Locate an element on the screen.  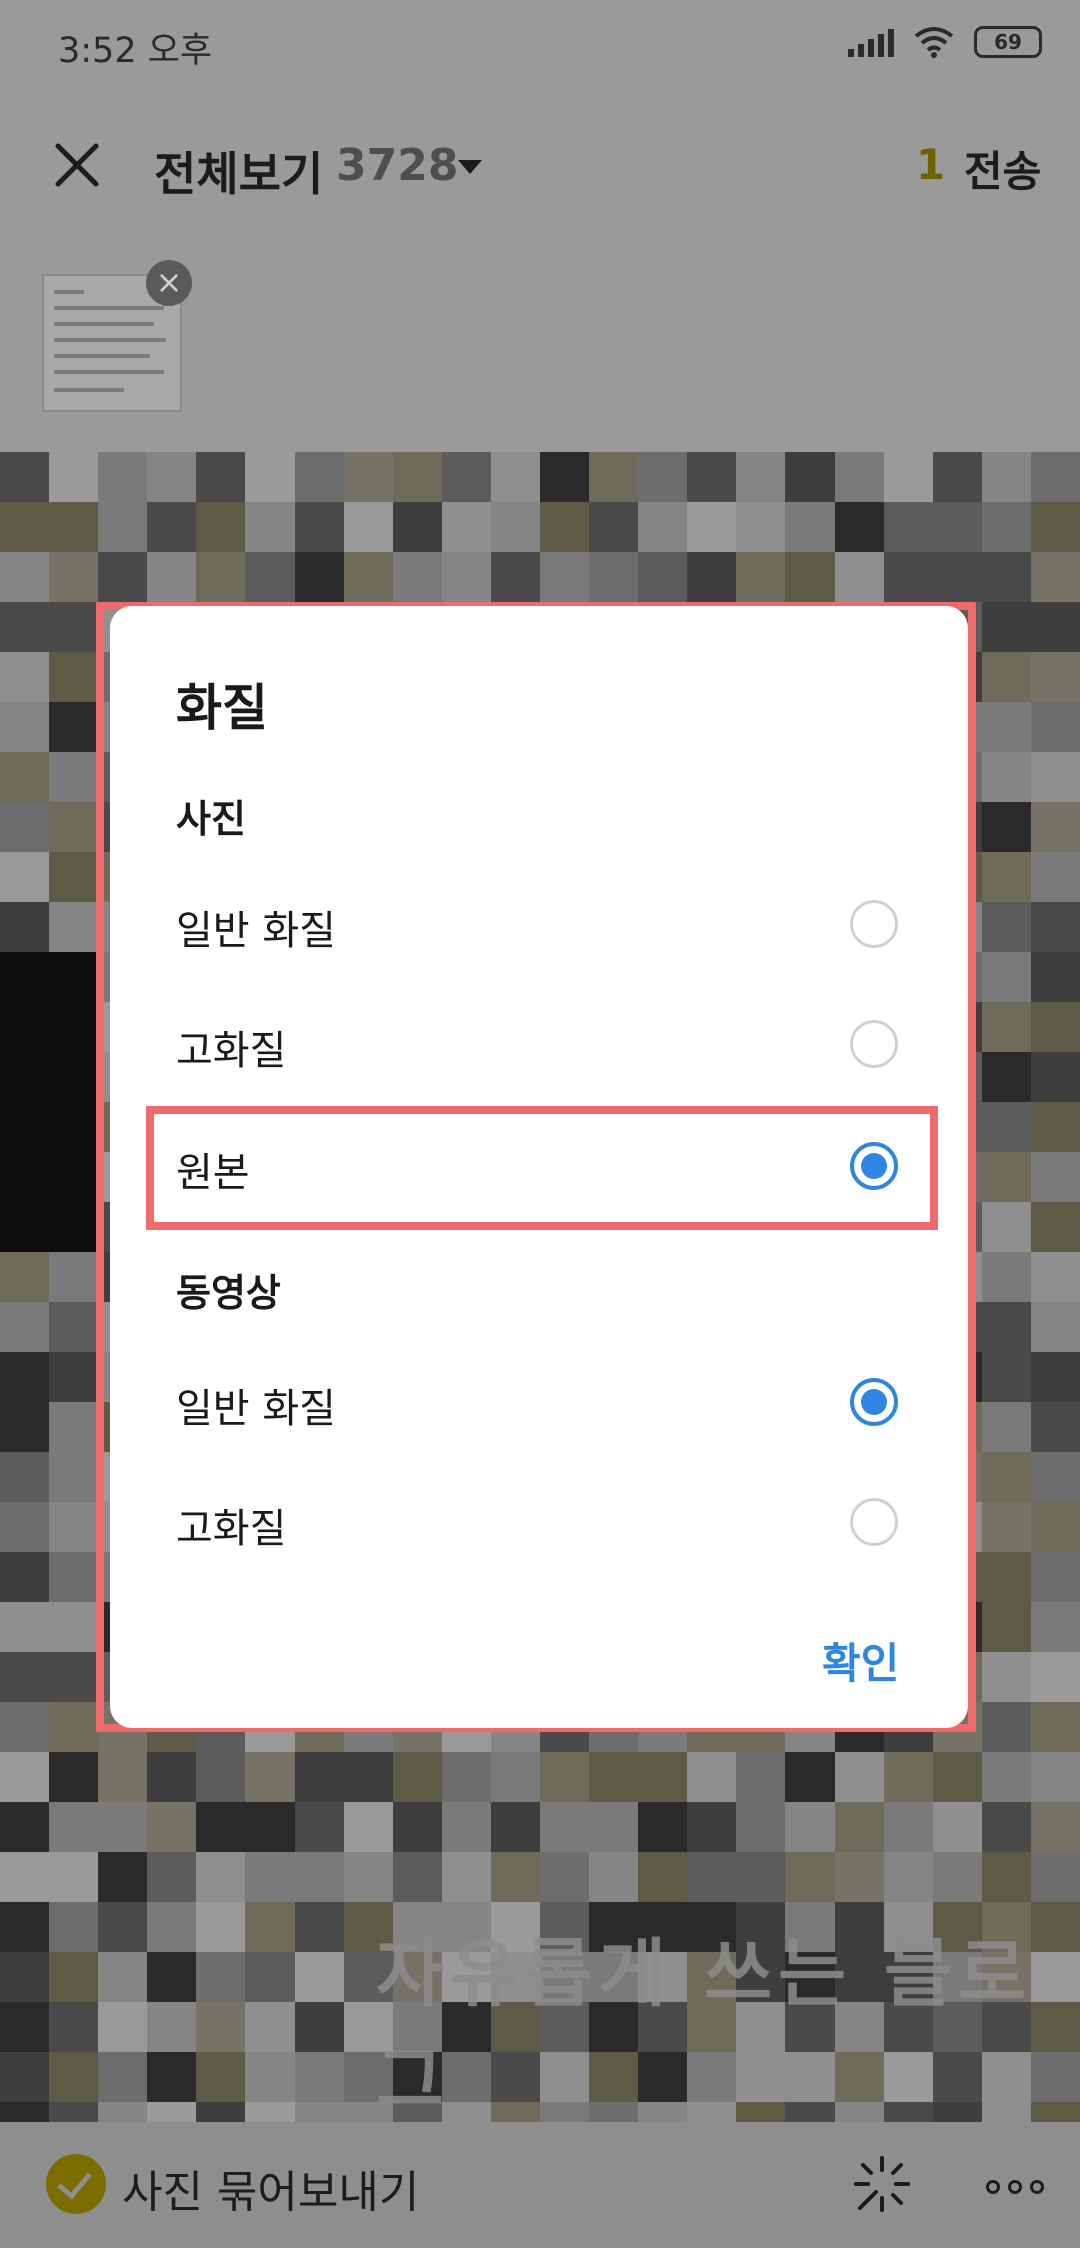
photo-option-high: 고화질 is located at coordinates (539, 1043).